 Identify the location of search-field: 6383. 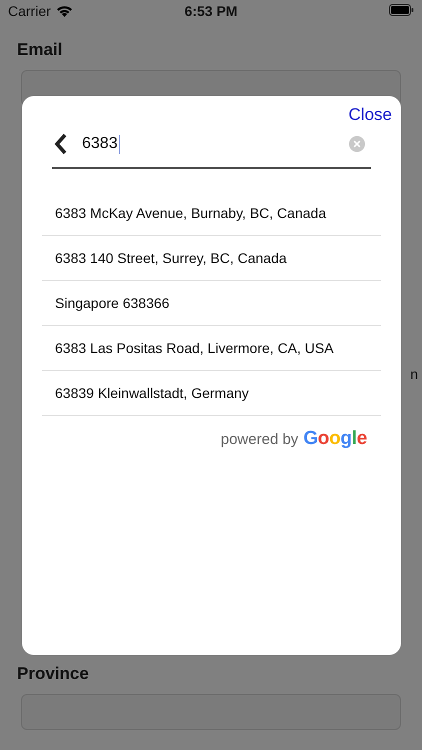
(211, 151).